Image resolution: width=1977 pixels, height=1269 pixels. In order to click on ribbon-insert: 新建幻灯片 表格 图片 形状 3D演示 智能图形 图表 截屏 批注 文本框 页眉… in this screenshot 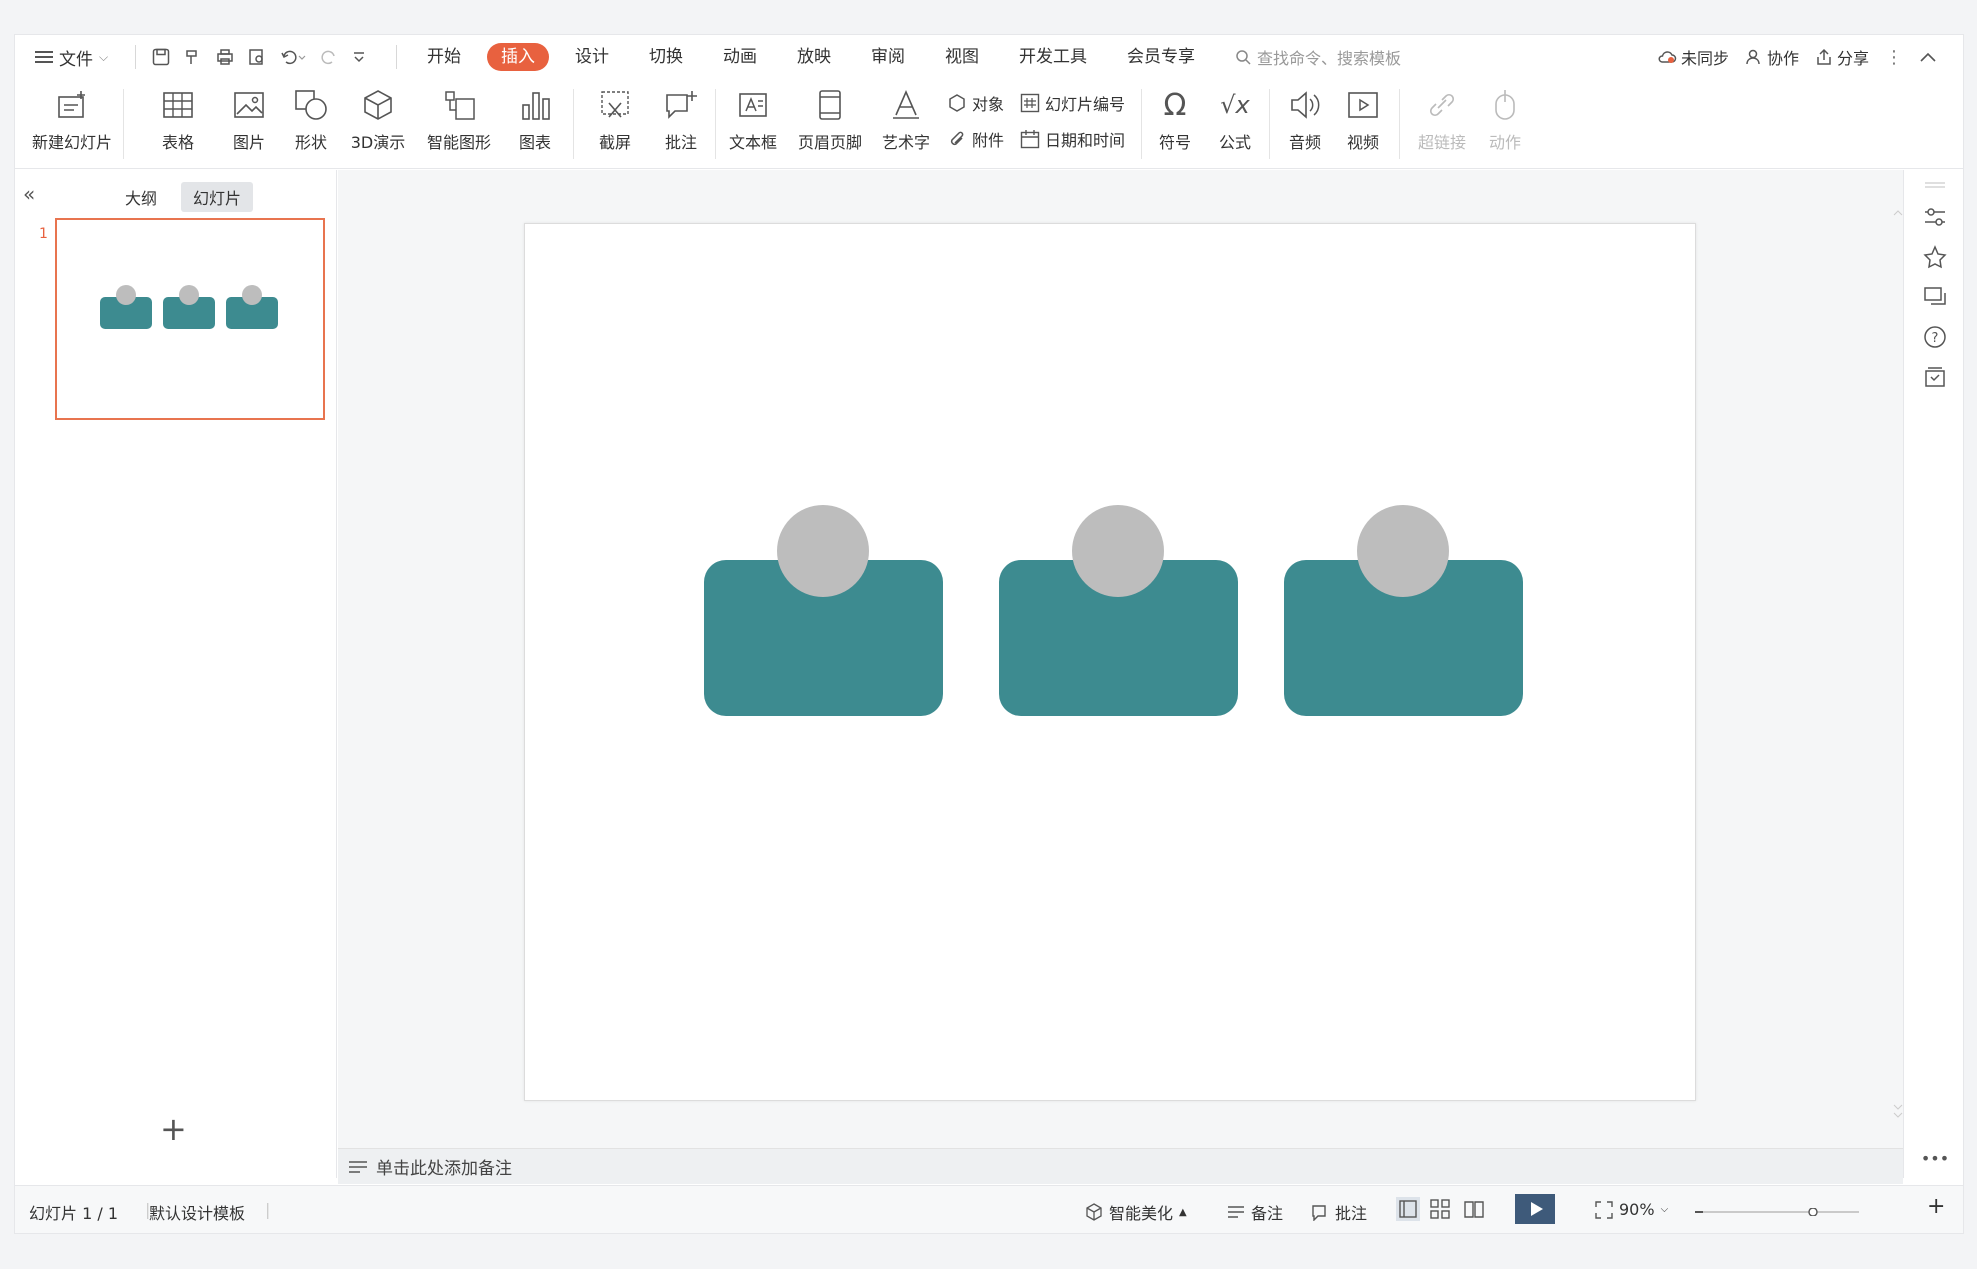, I will do `click(989, 124)`.